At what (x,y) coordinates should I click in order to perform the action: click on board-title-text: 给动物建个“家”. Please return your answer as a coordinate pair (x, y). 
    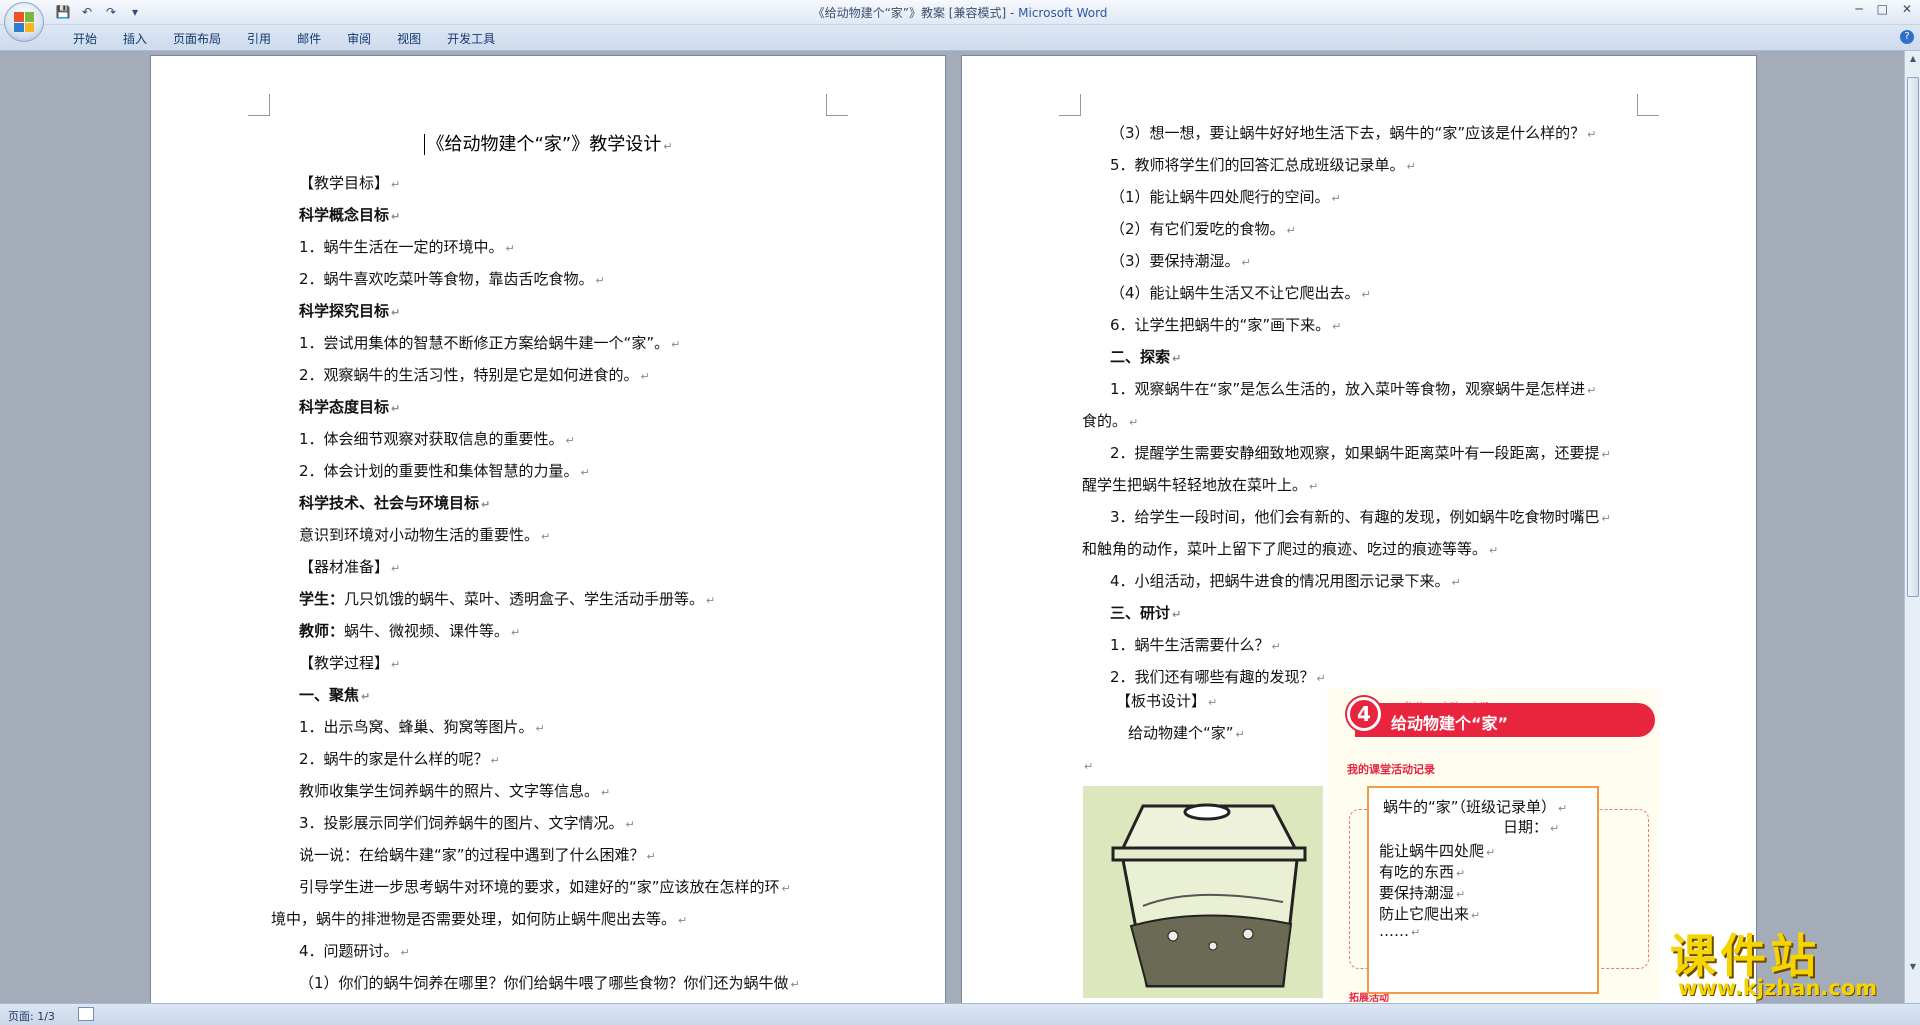
    Looking at the image, I should click on (1181, 733).